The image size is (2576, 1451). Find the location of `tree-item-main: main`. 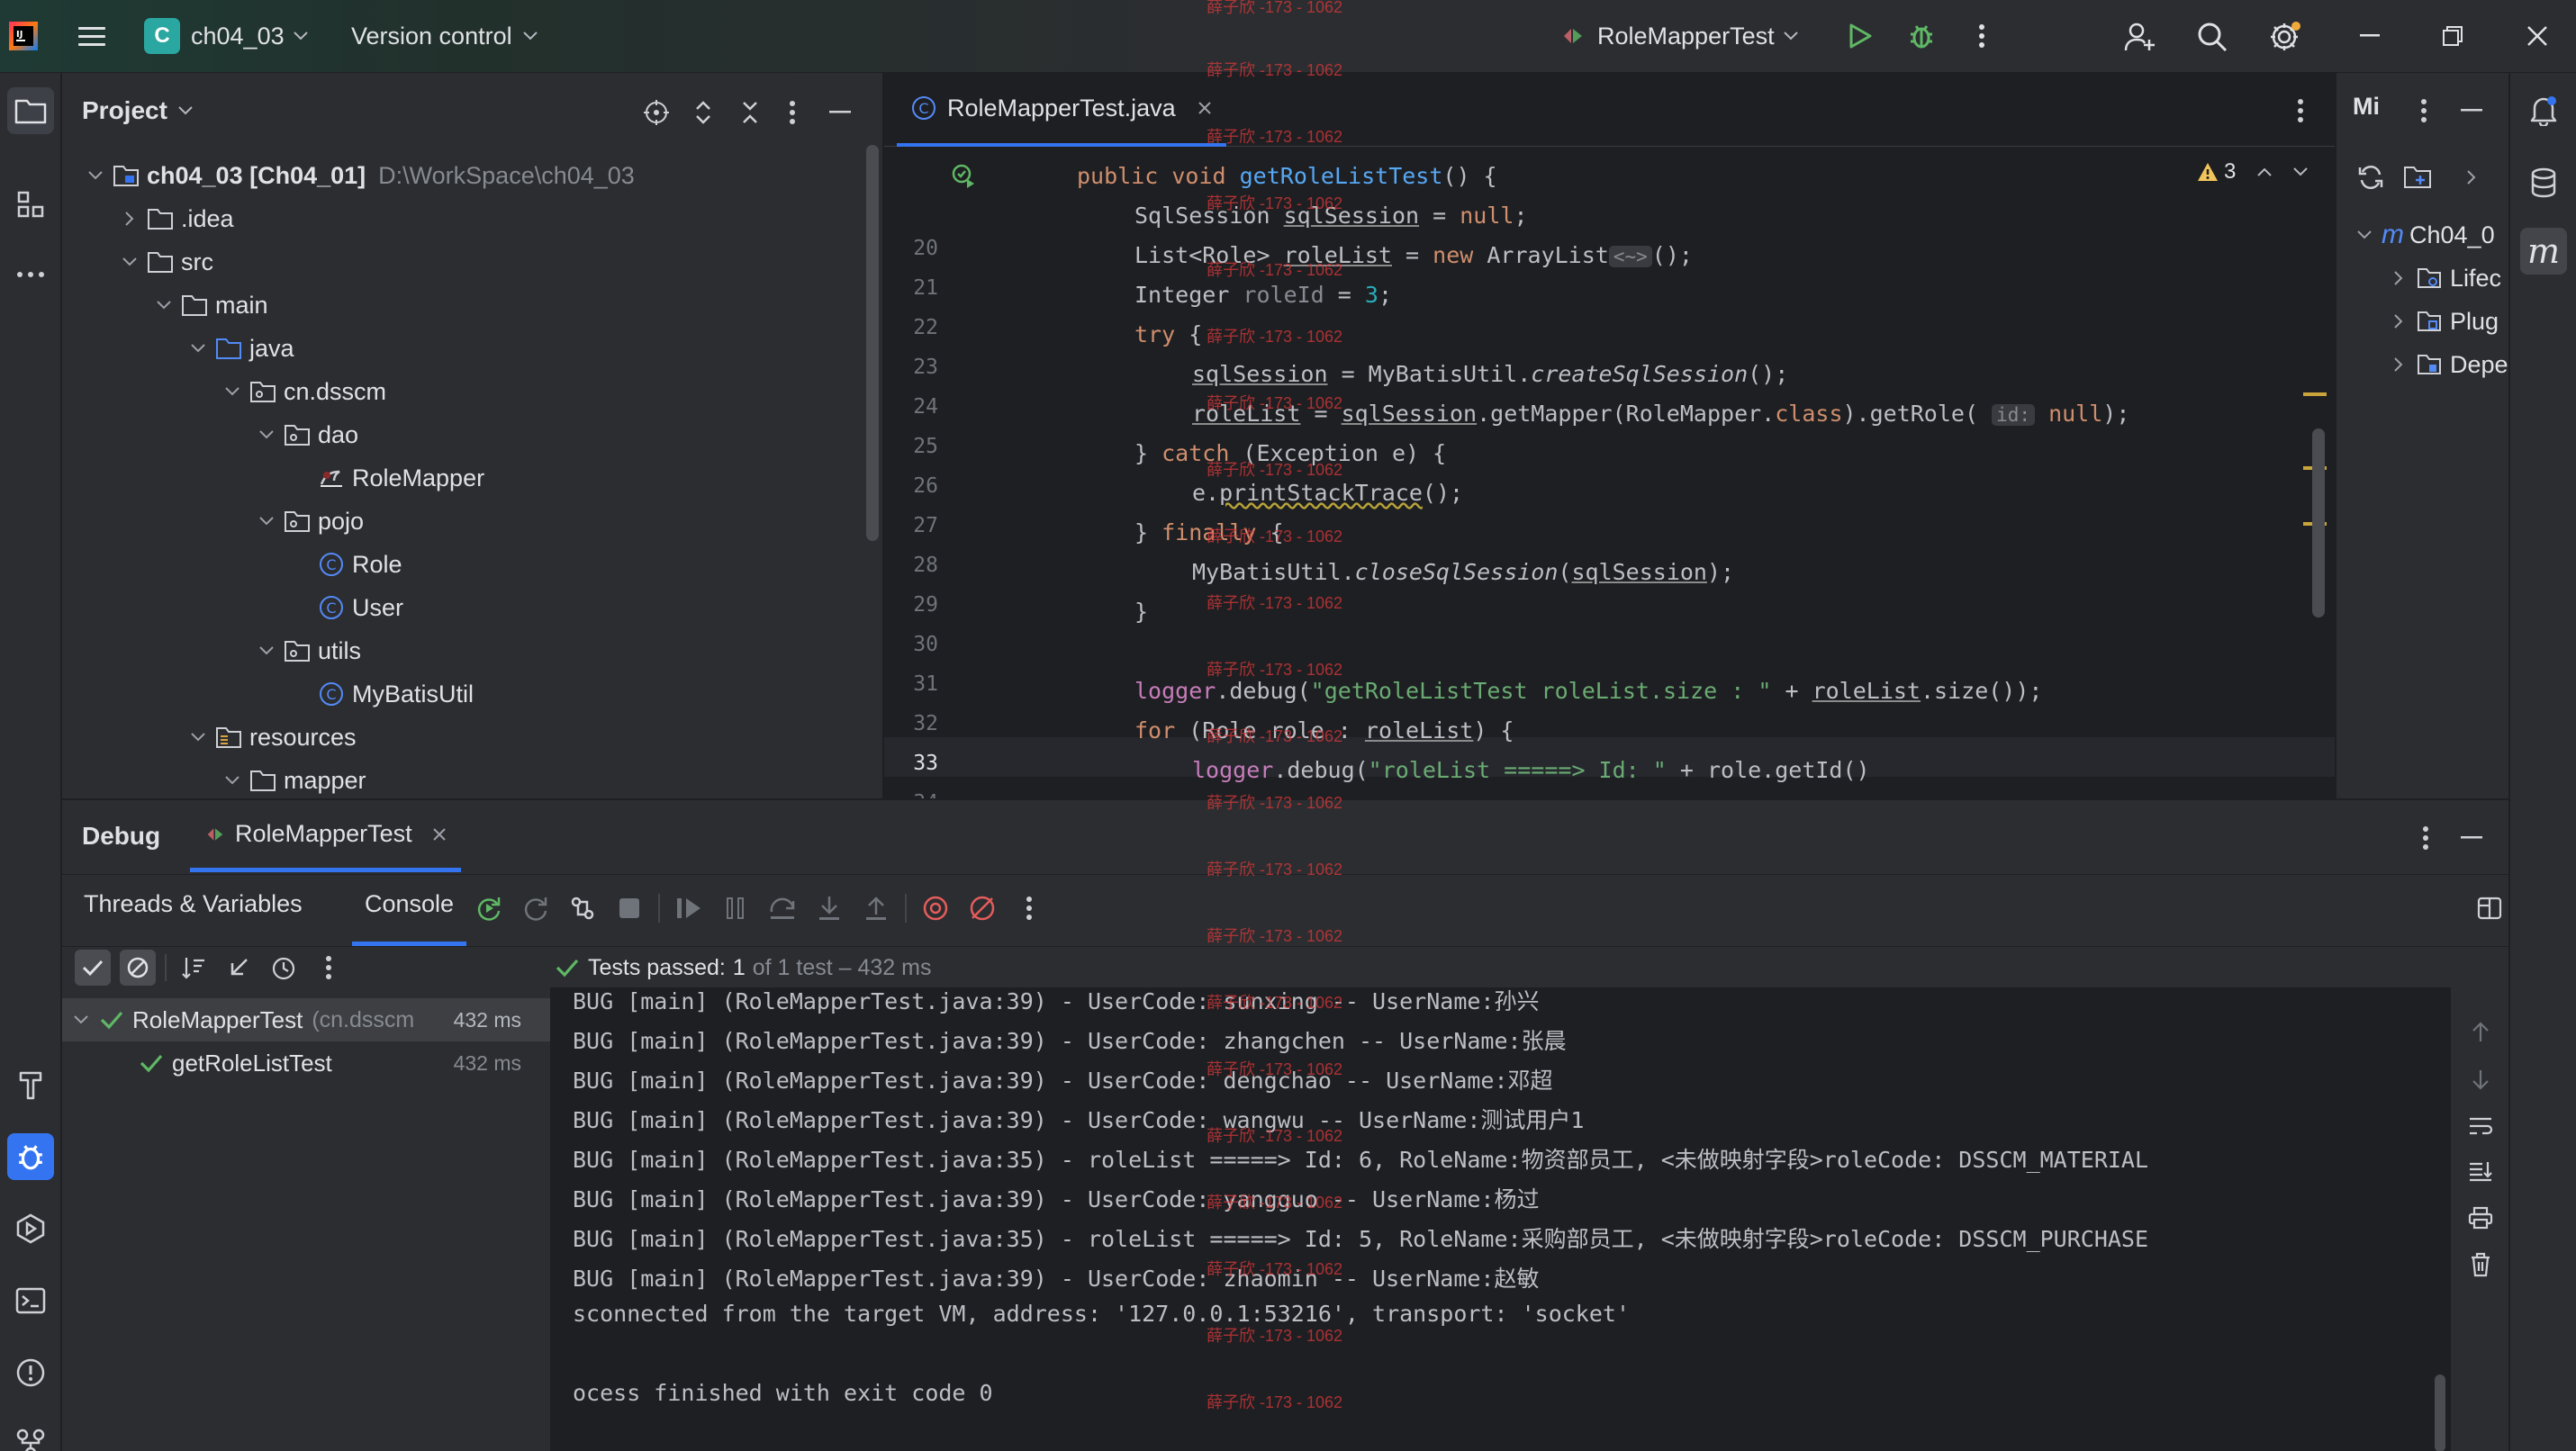

tree-item-main: main is located at coordinates (210, 305).